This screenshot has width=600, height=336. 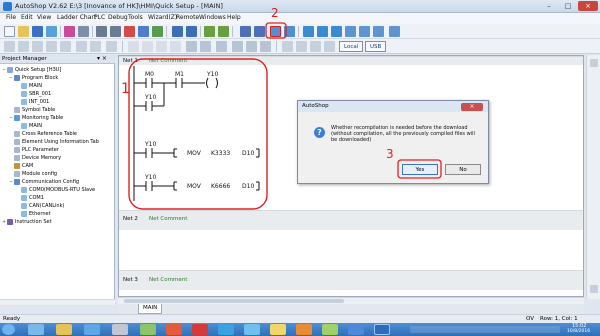 I want to click on scroll-thumb, so click(x=234, y=301).